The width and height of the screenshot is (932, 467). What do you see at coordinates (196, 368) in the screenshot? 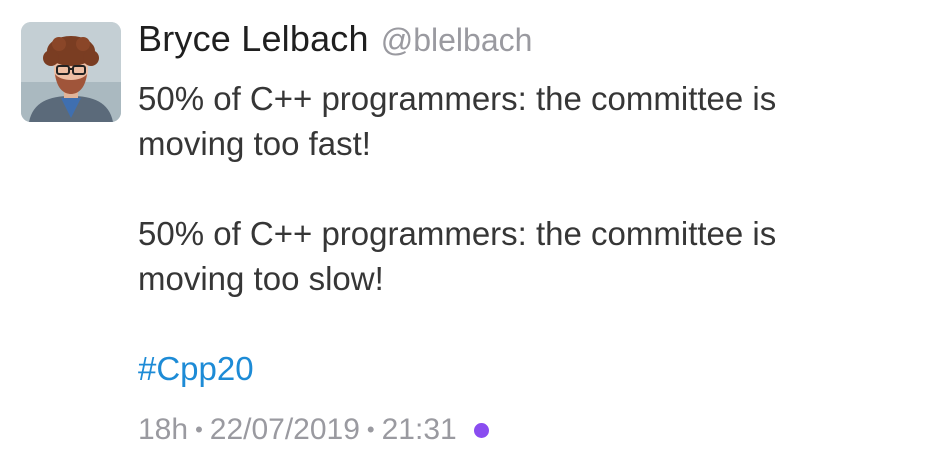
I see `hashtag-link: #Cpp20` at bounding box center [196, 368].